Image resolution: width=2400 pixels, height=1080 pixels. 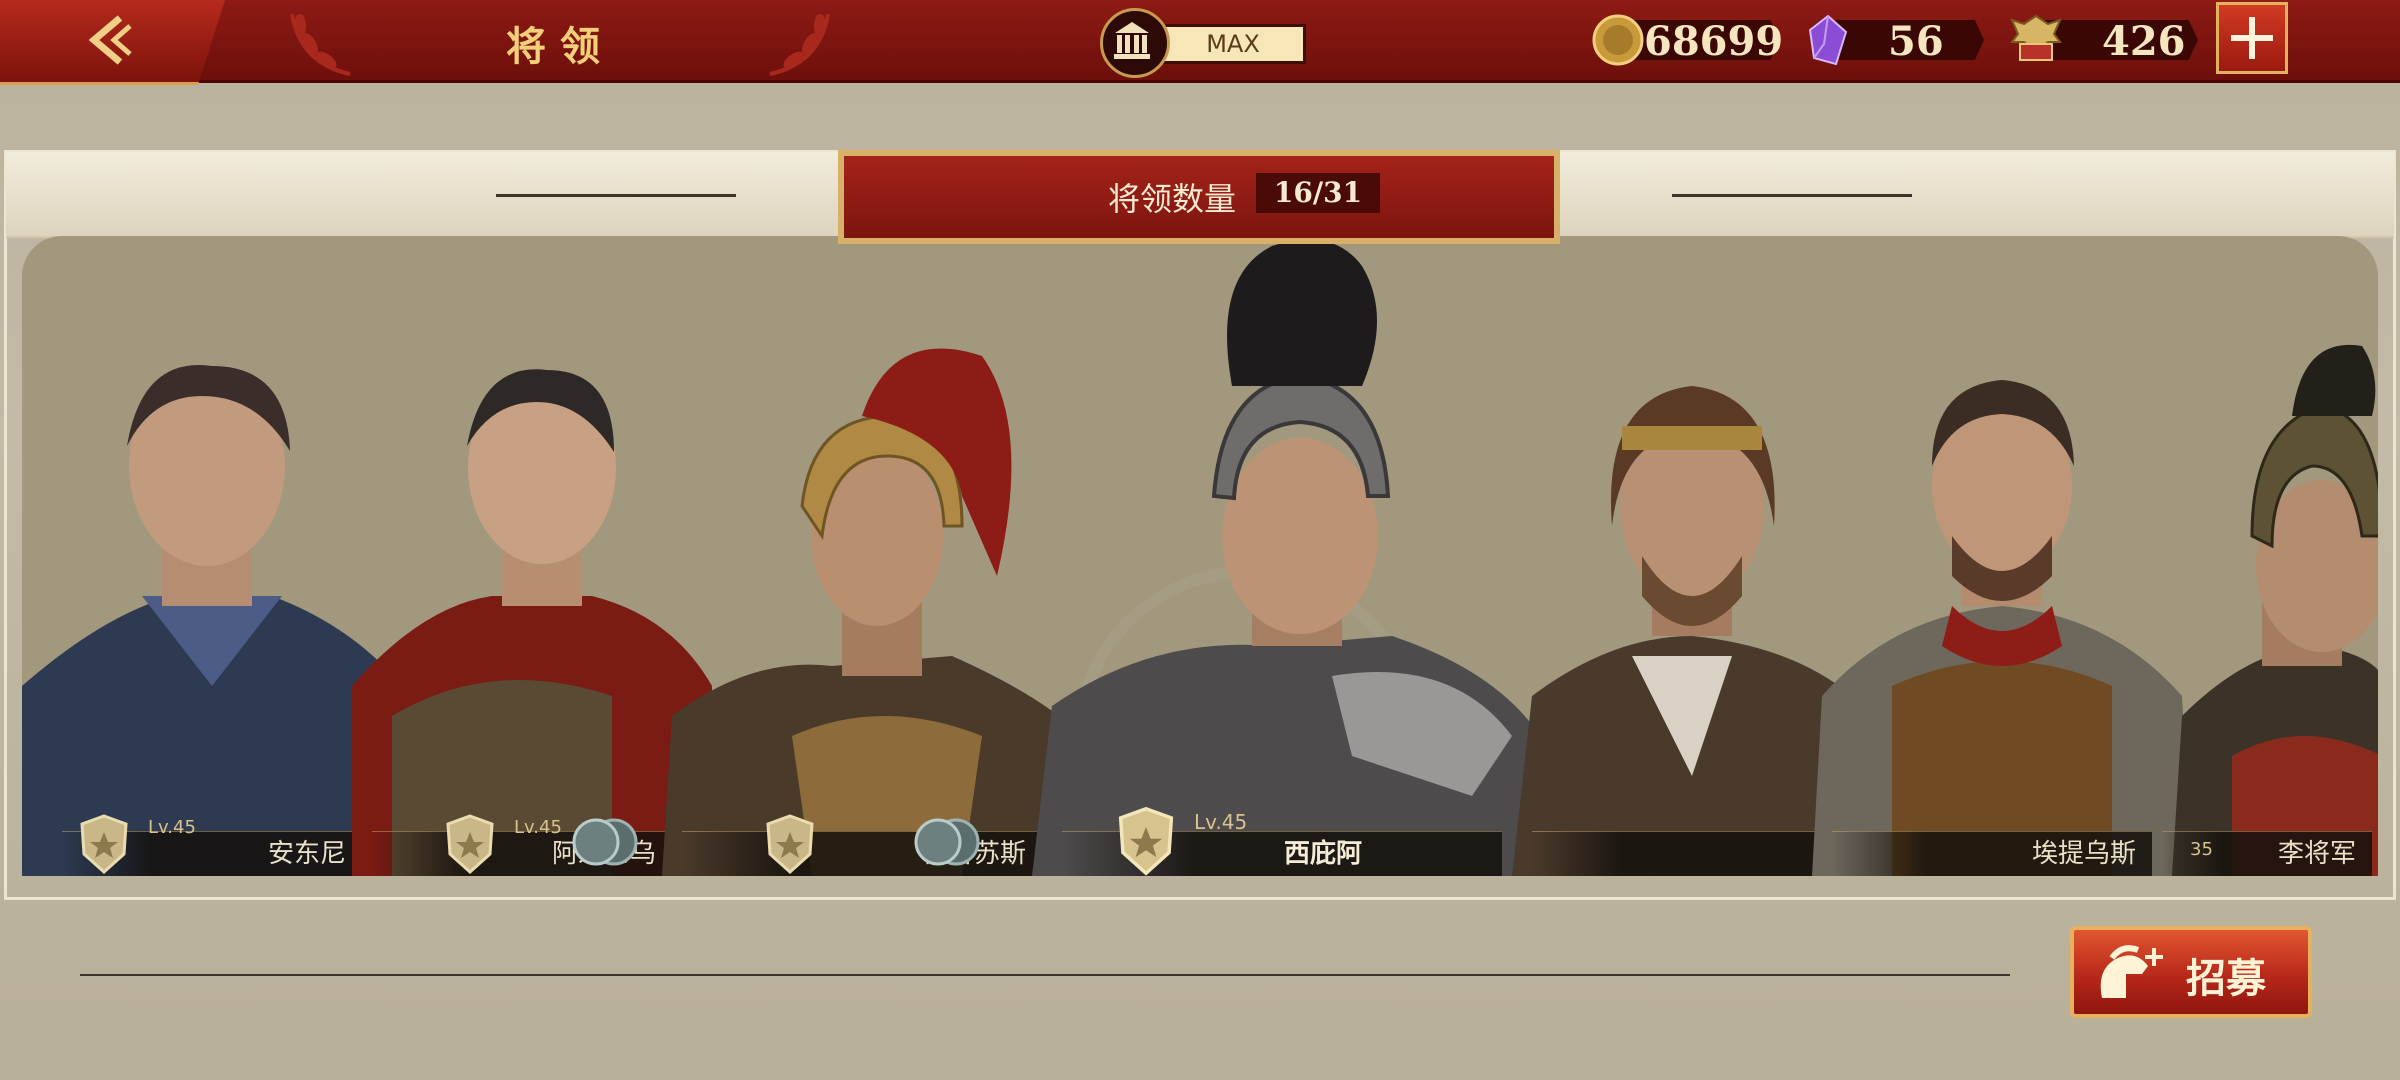 I want to click on purple-gem-icon, so click(x=1828, y=40).